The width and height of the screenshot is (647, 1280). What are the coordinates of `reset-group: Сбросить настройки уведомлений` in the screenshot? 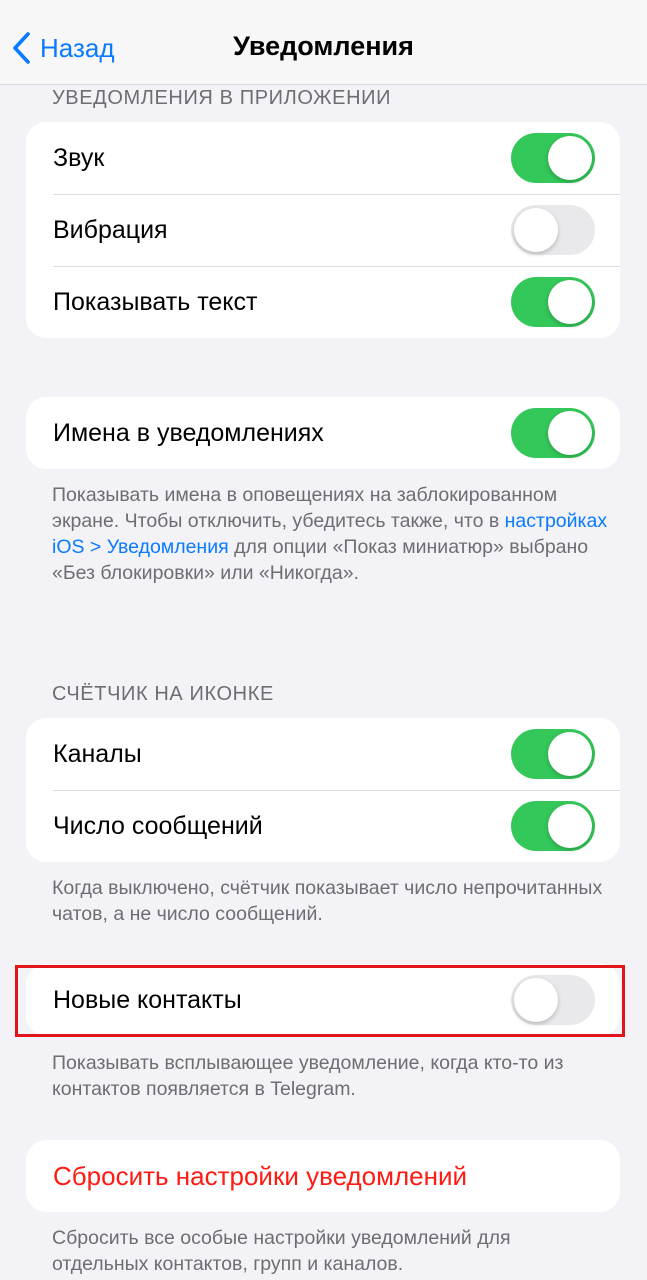 It's located at (323, 1176).